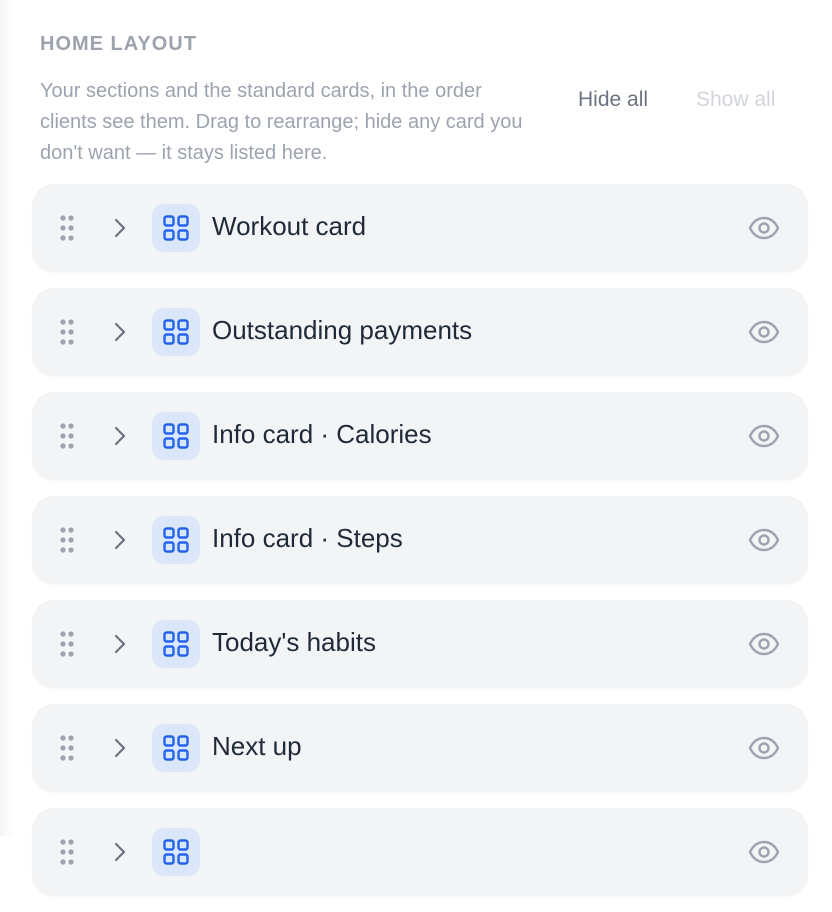  I want to click on layout-card: Today's habits, so click(420, 644).